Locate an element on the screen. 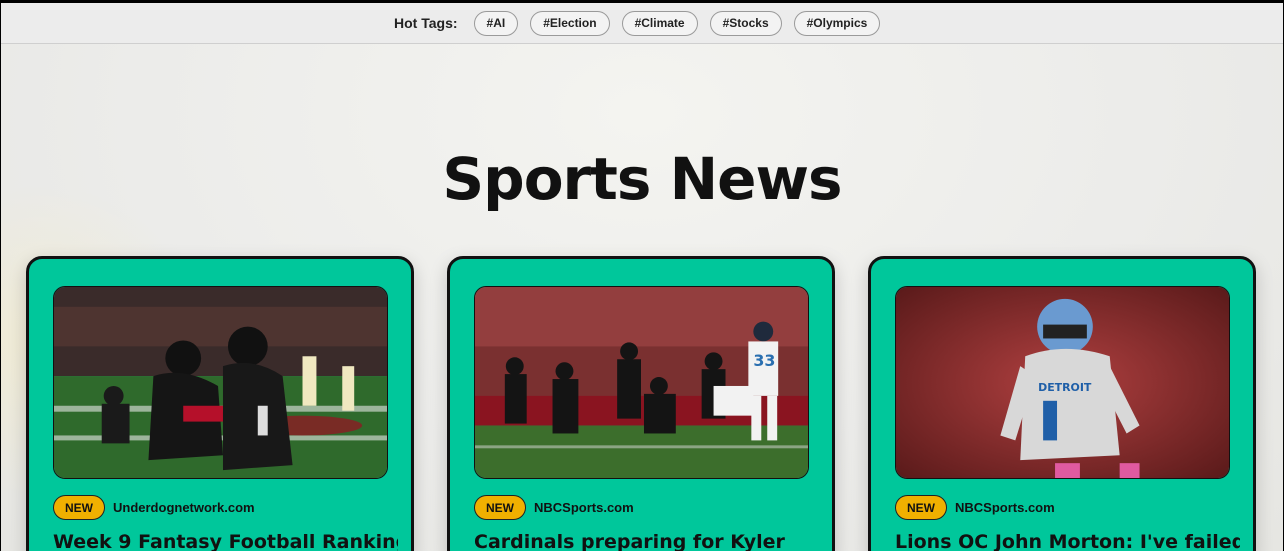 The image size is (1284, 551). news-image: DETROIT is located at coordinates (1062, 382).